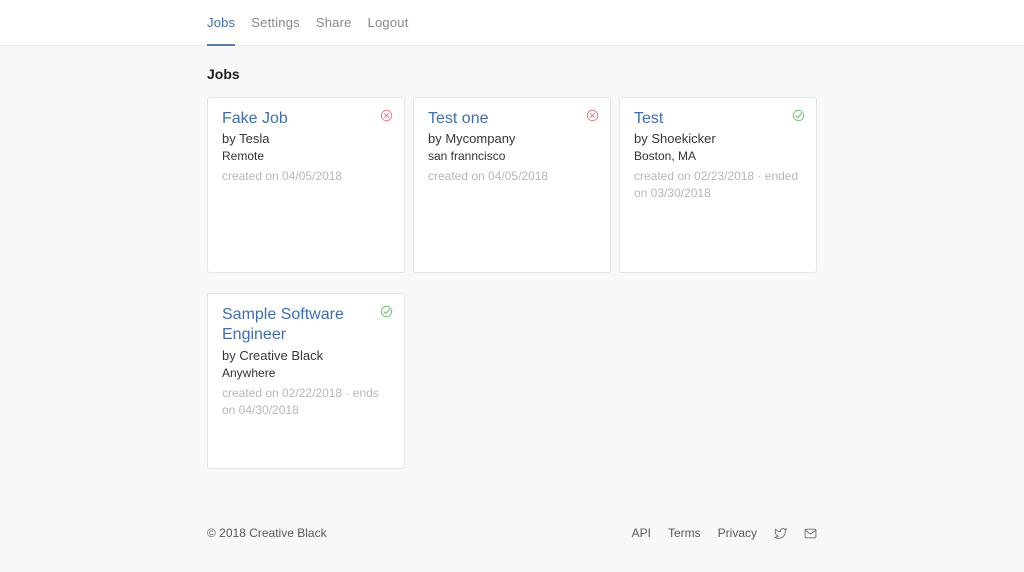  I want to click on nav-item-logout: Logout, so click(388, 22).